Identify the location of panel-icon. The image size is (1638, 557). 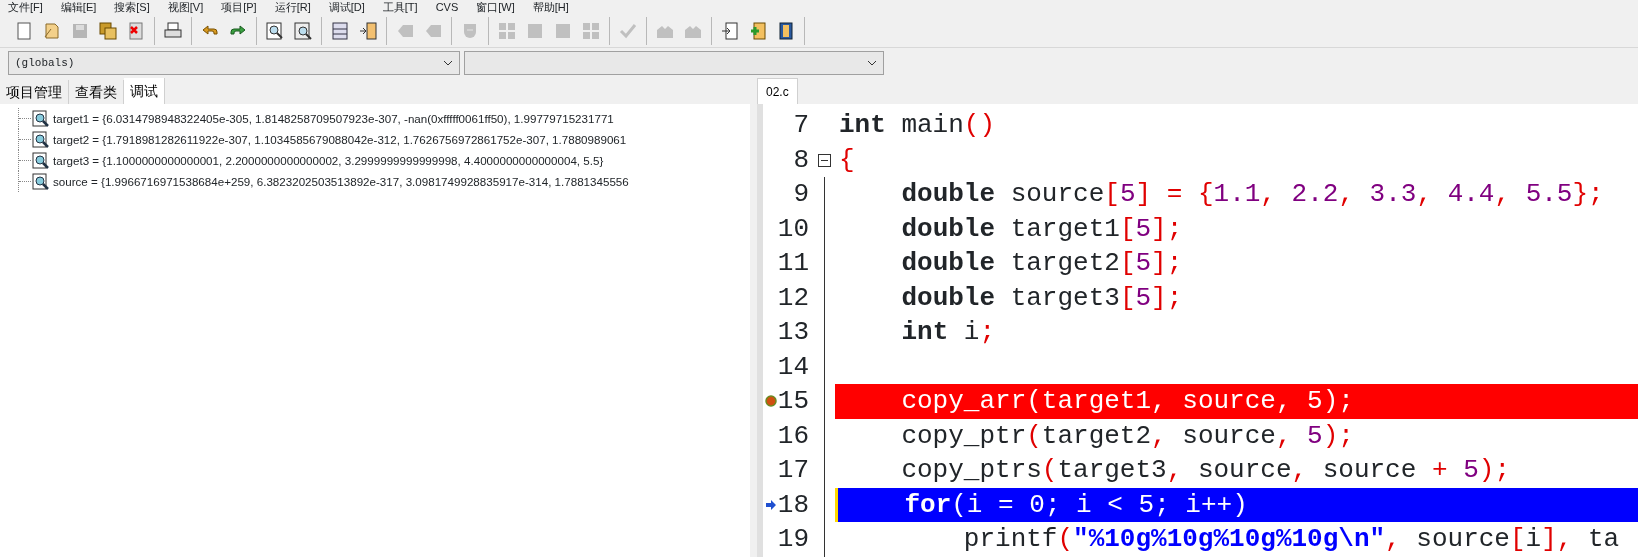
(340, 30).